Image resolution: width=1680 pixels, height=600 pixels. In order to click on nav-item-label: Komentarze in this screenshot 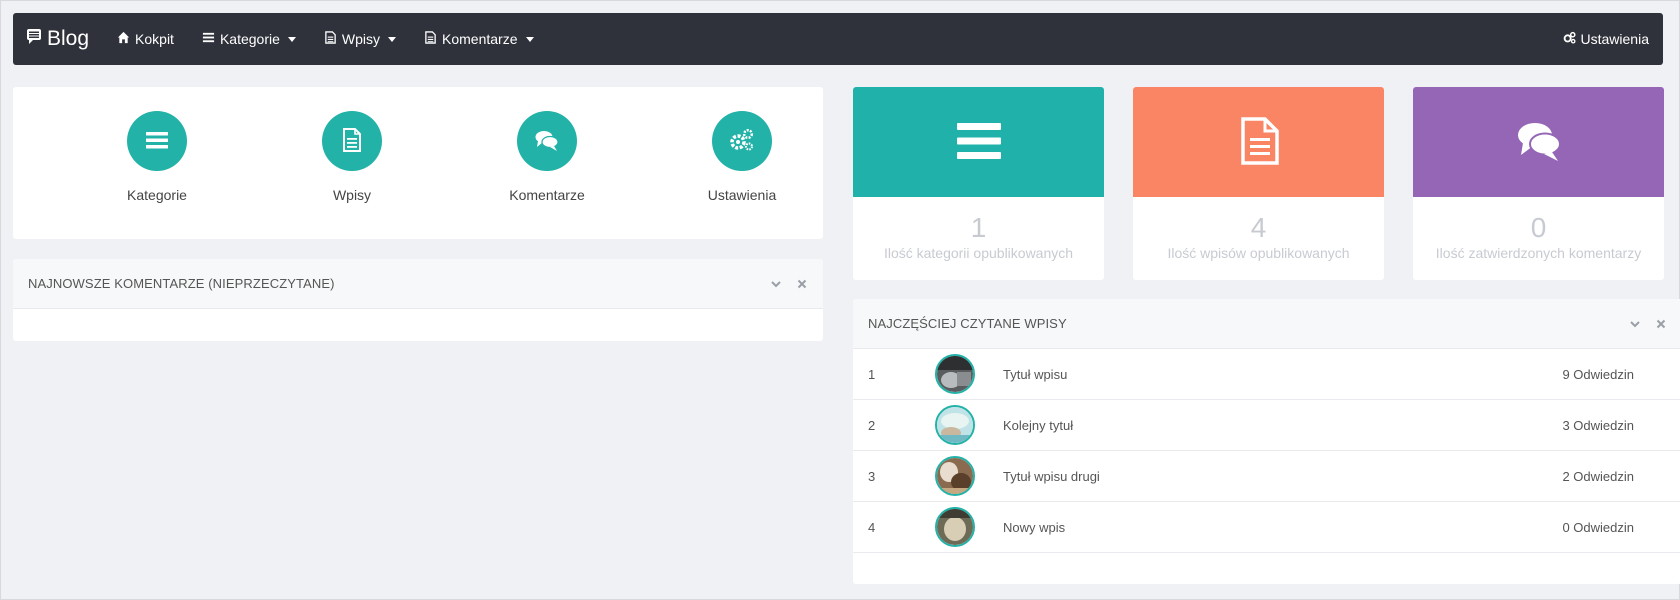, I will do `click(480, 39)`.